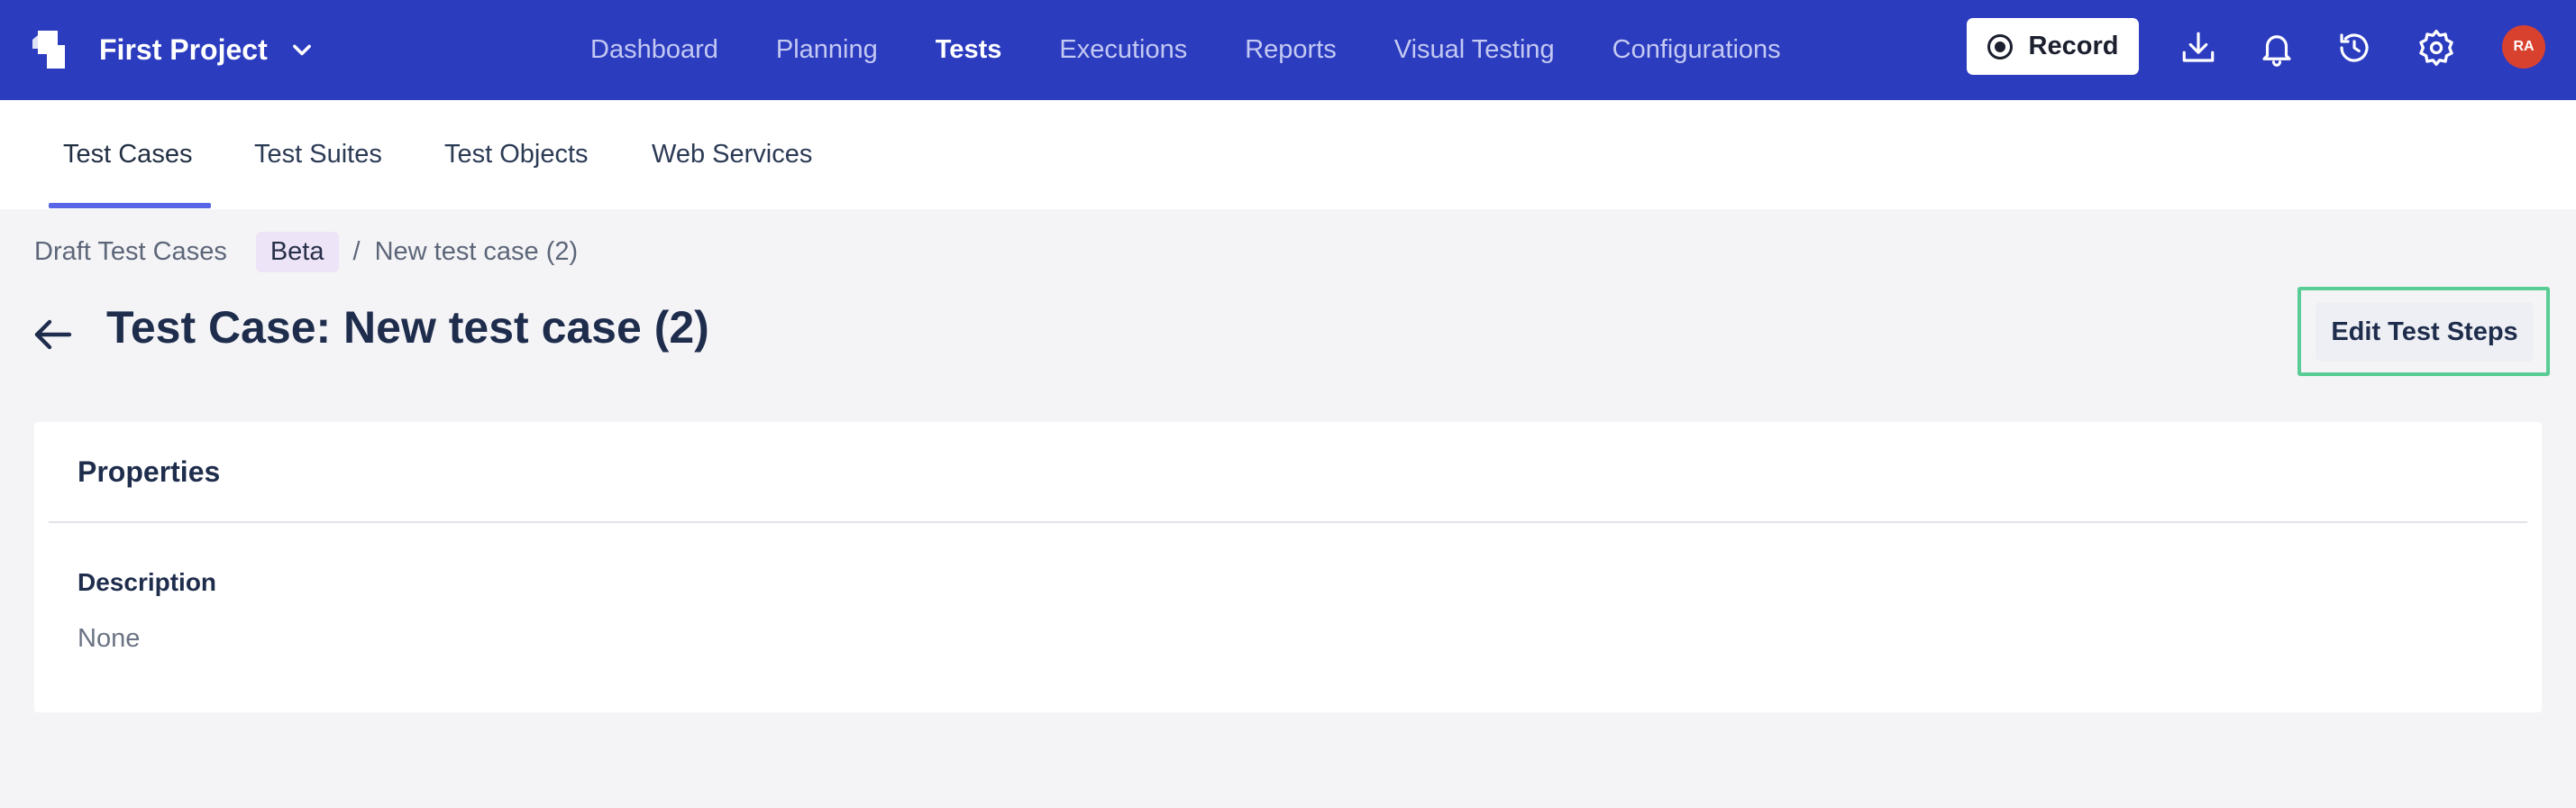 The image size is (2576, 808). I want to click on avatar: RA, so click(2523, 47).